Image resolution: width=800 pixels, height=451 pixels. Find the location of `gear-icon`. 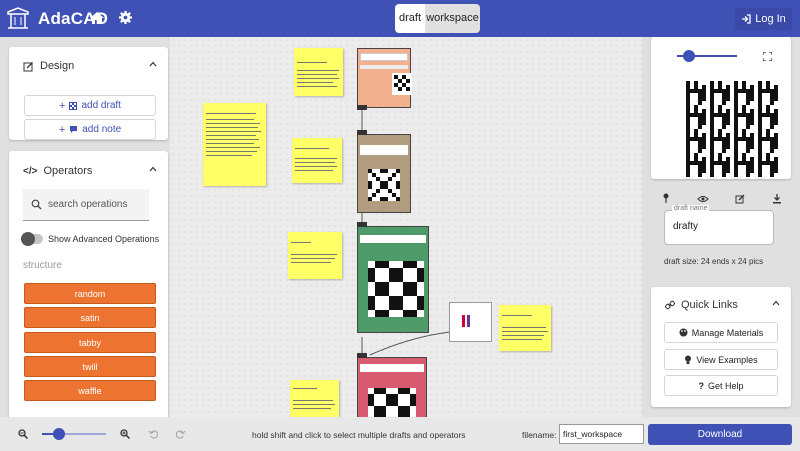

gear-icon is located at coordinates (125, 17).